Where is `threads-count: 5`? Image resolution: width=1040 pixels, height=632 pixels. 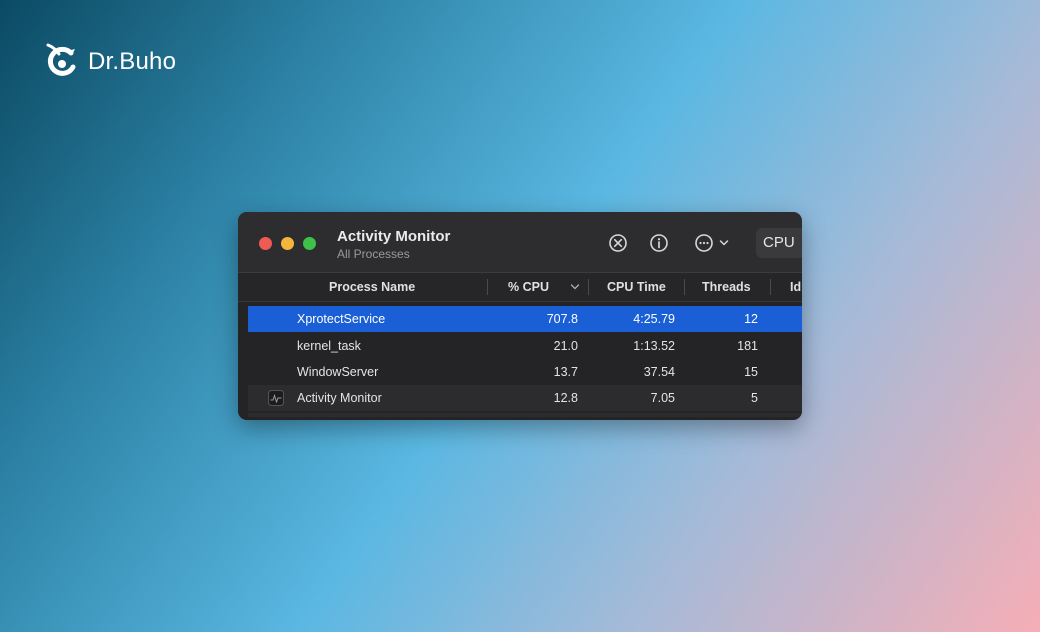
threads-count: 5 is located at coordinates (754, 398).